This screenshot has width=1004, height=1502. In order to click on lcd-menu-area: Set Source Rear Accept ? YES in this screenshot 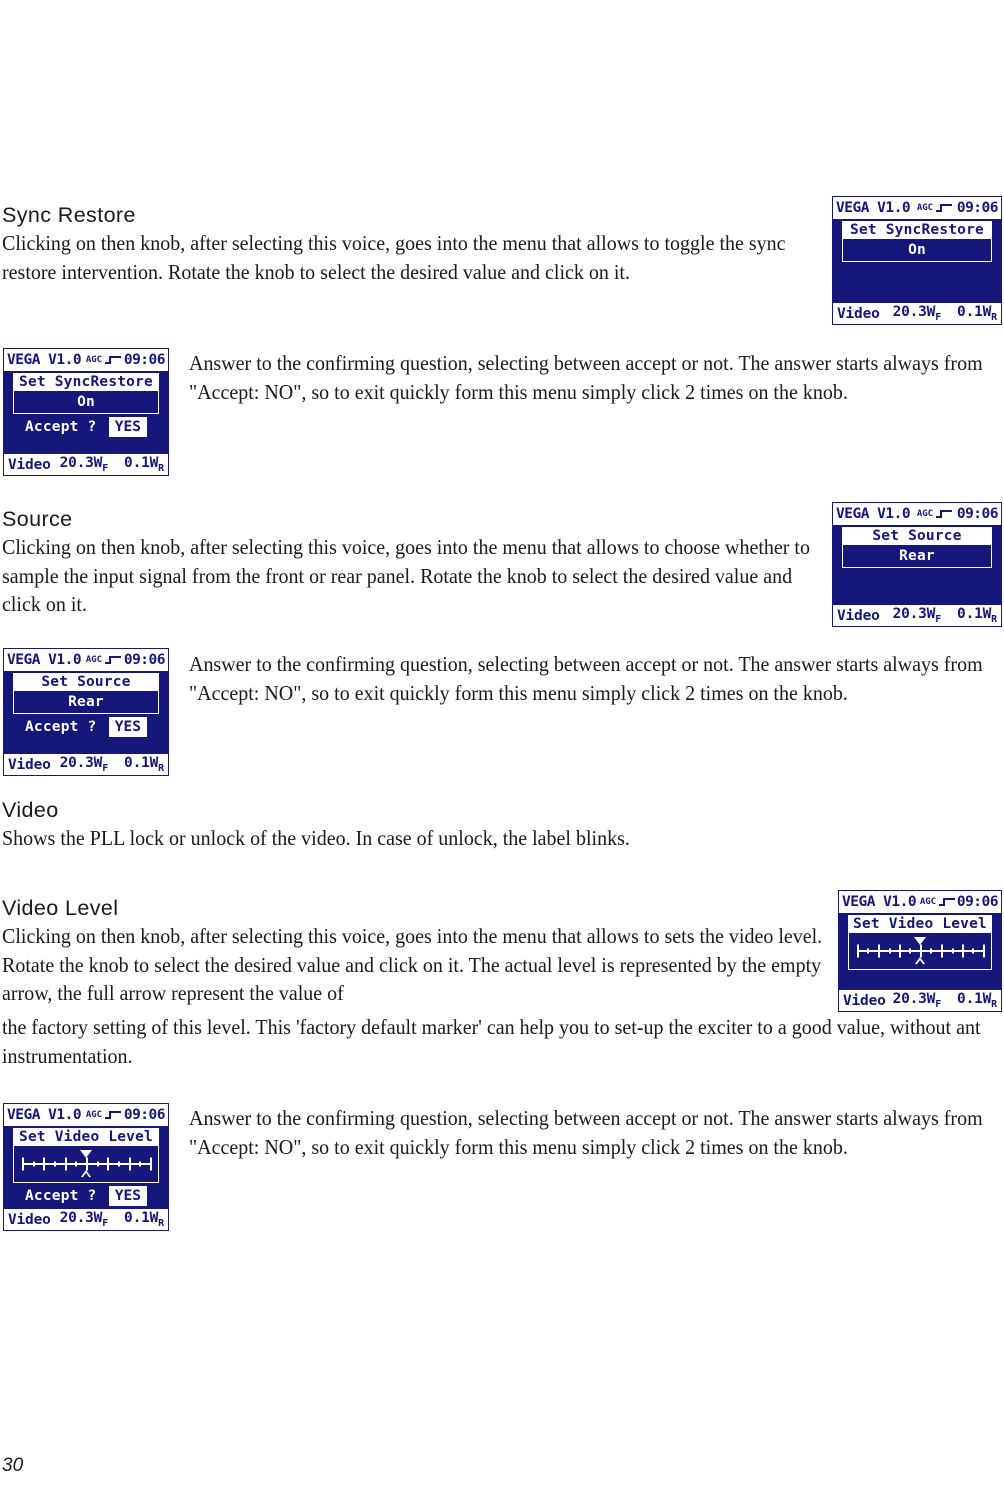, I will do `click(86, 712)`.